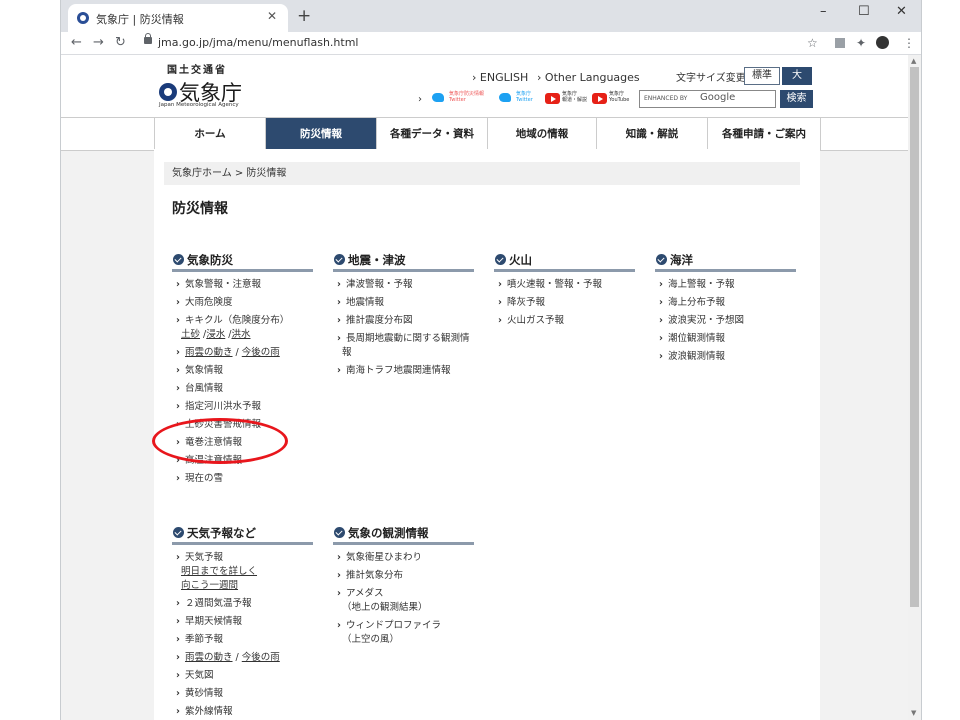 Image resolution: width=960 pixels, height=720 pixels. What do you see at coordinates (320, 134) in the screenshot?
I see `nav-bousai: 防災情報` at bounding box center [320, 134].